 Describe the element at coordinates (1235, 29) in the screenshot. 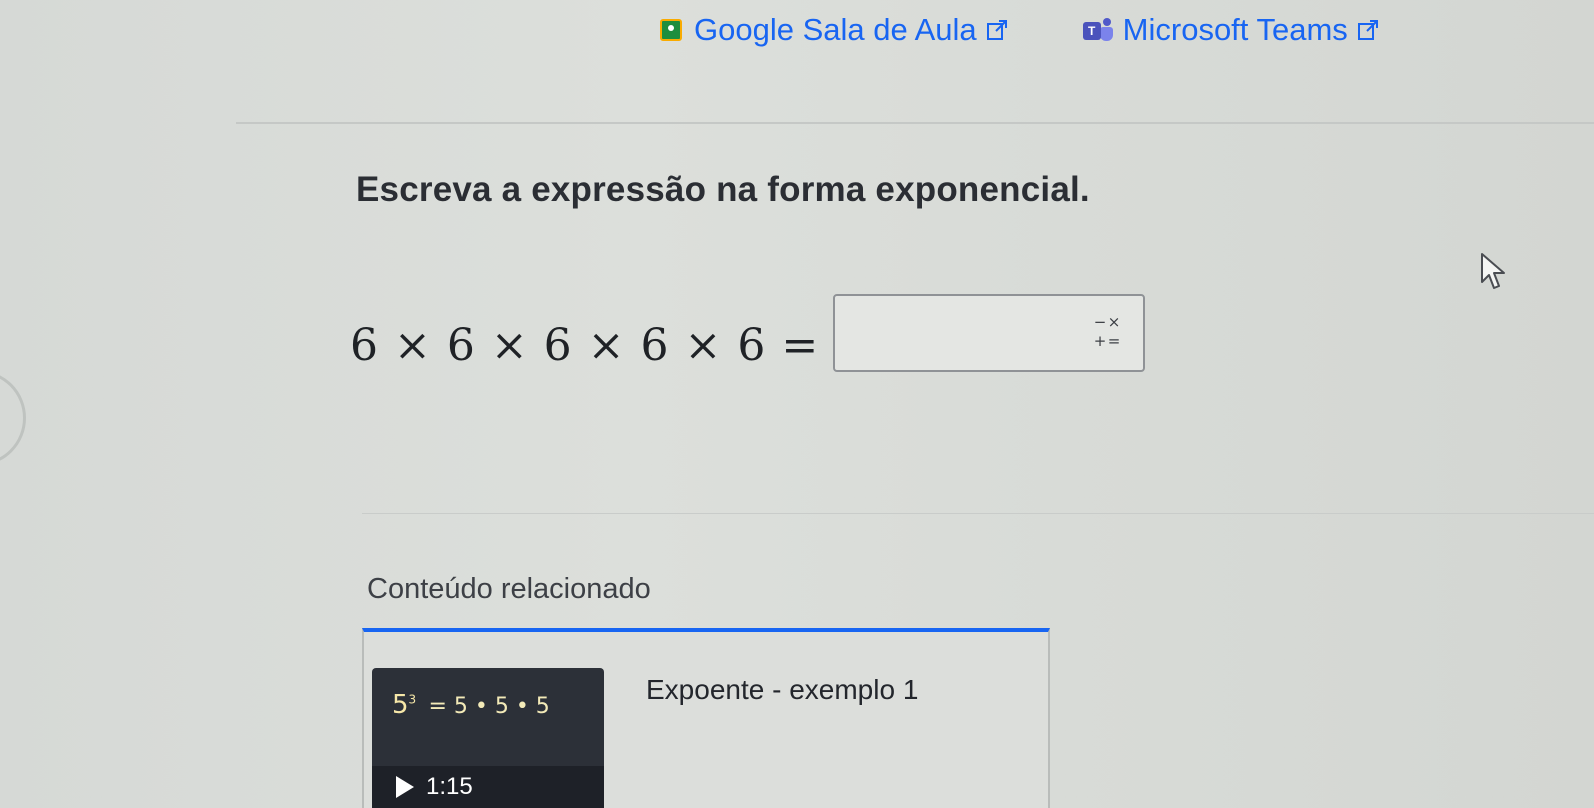

I see `microsoft-teams-label: Microsoft Teams` at that location.